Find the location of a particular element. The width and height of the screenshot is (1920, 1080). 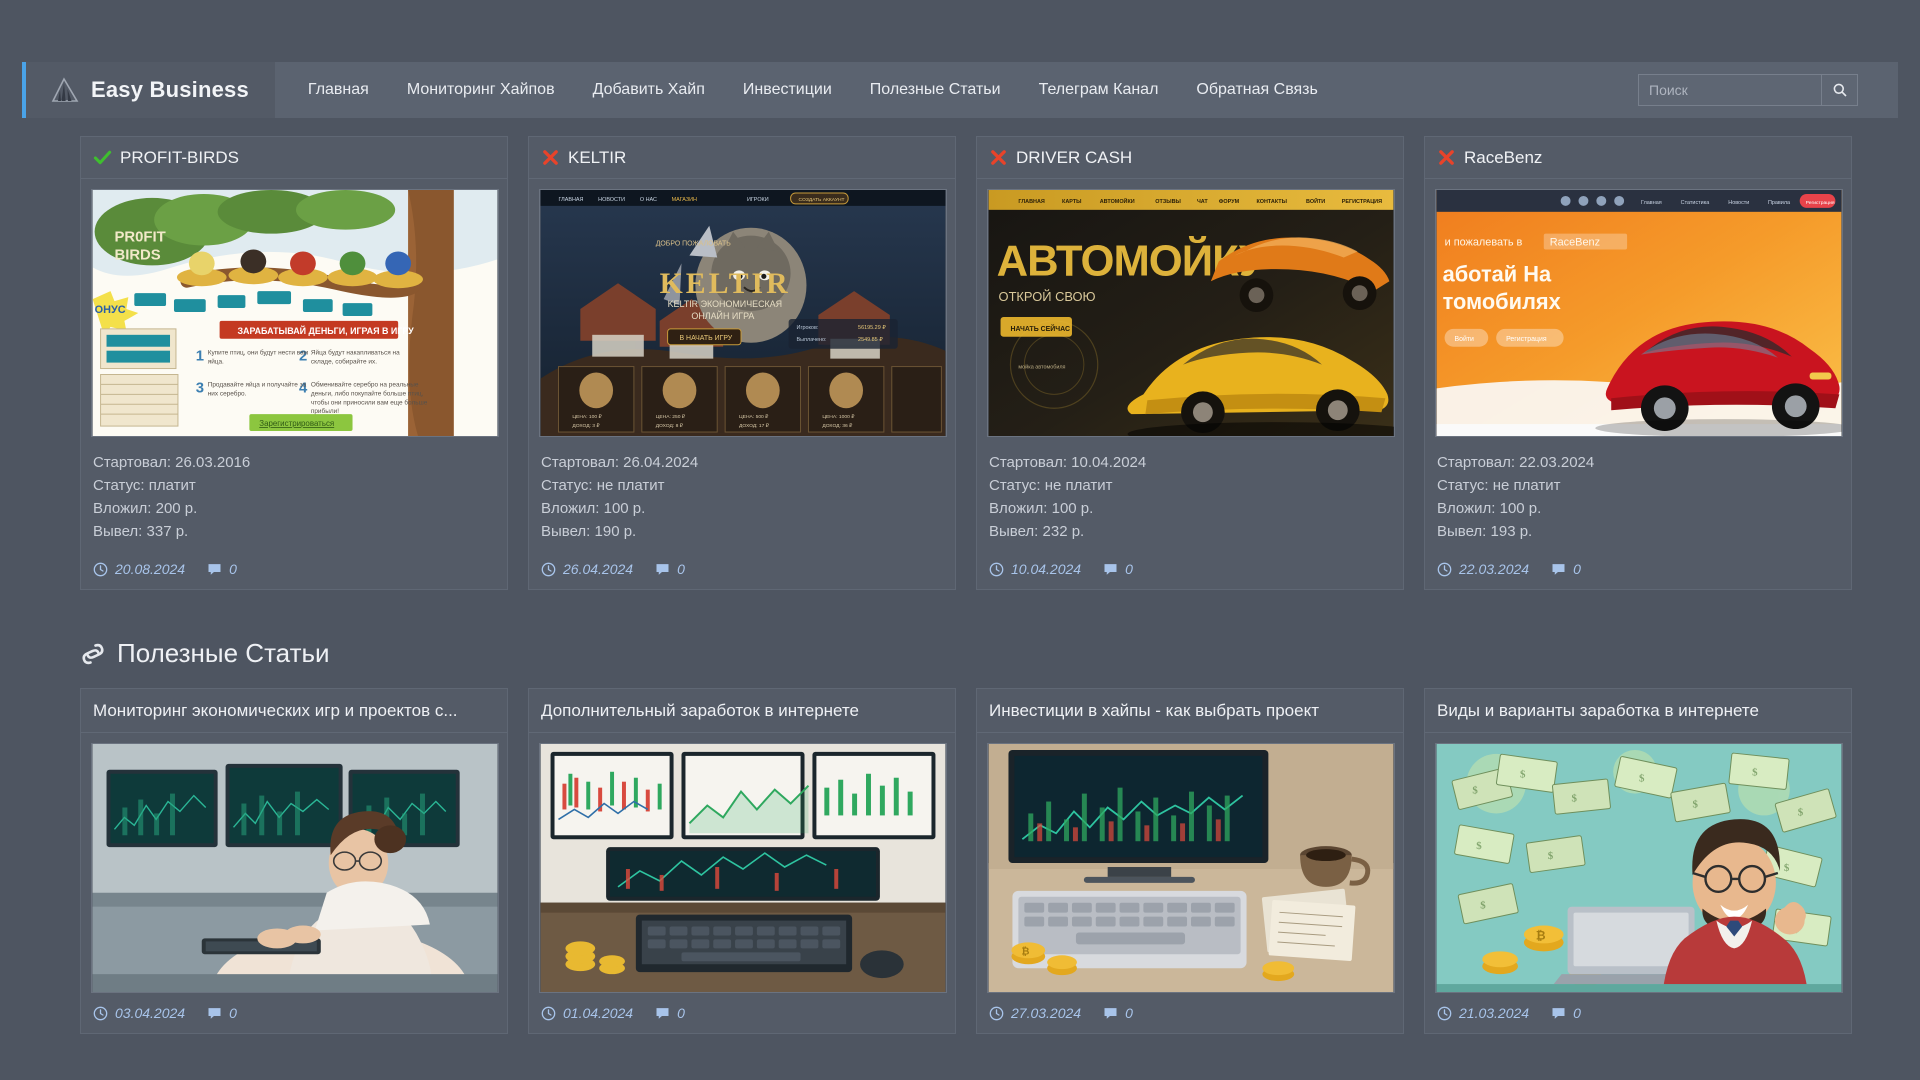

search-submit-button is located at coordinates (1840, 90).